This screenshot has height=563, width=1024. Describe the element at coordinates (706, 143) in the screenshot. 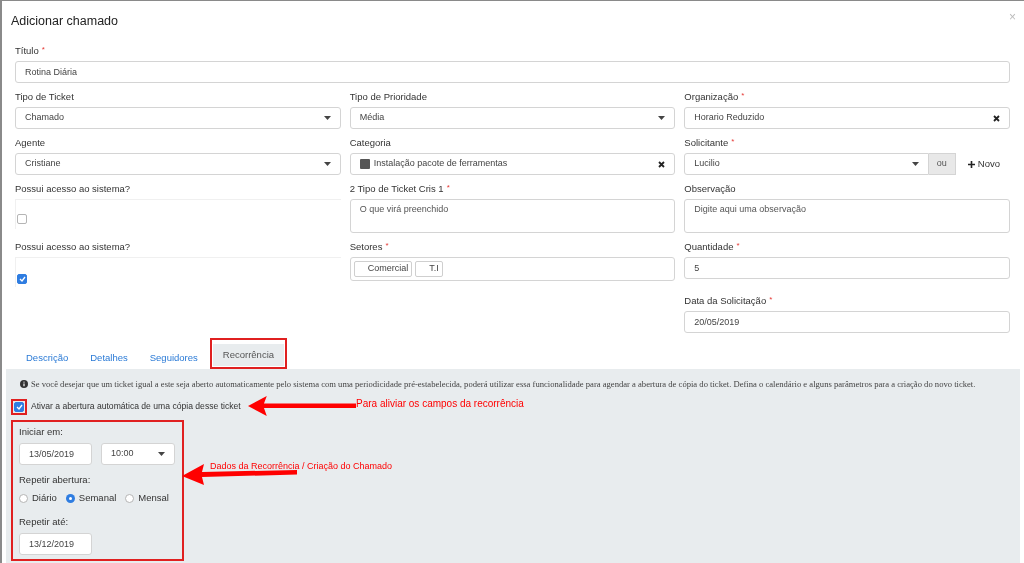

I see `field-label: Solicitante` at that location.